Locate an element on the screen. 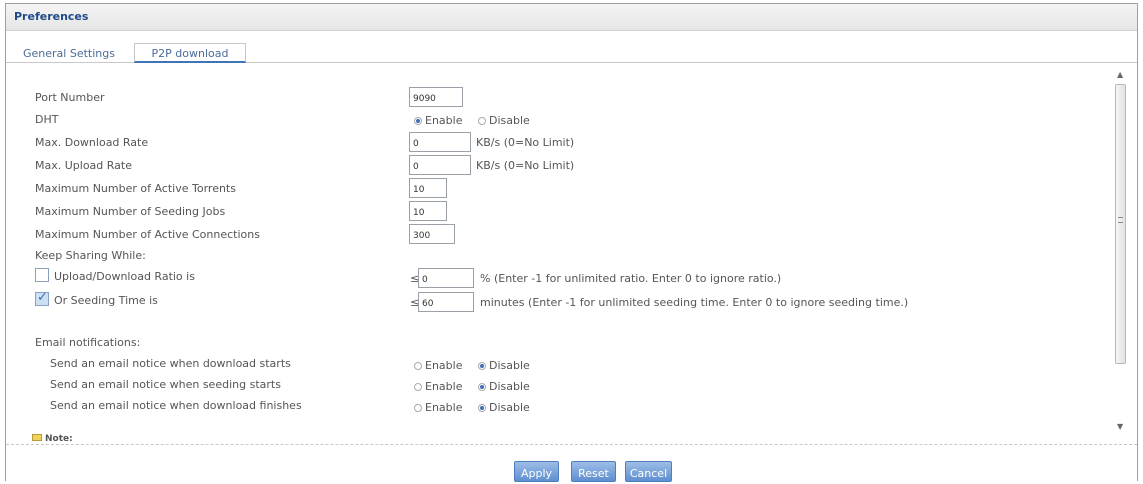  port-number-label: Port Number is located at coordinates (70, 97).